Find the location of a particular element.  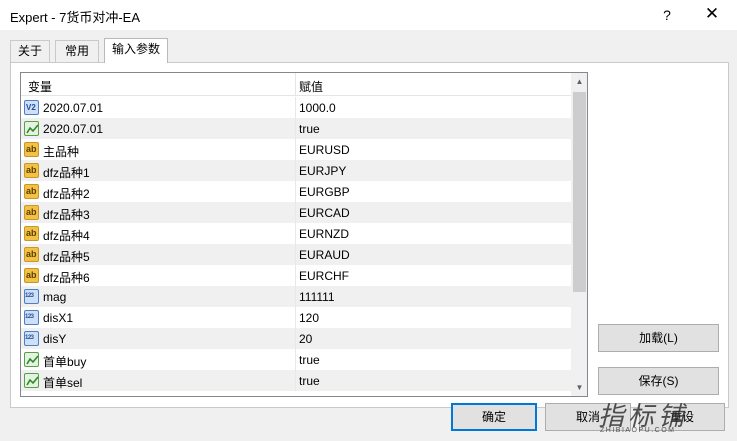

scroll-down-icon: ▼ is located at coordinates (579, 387).